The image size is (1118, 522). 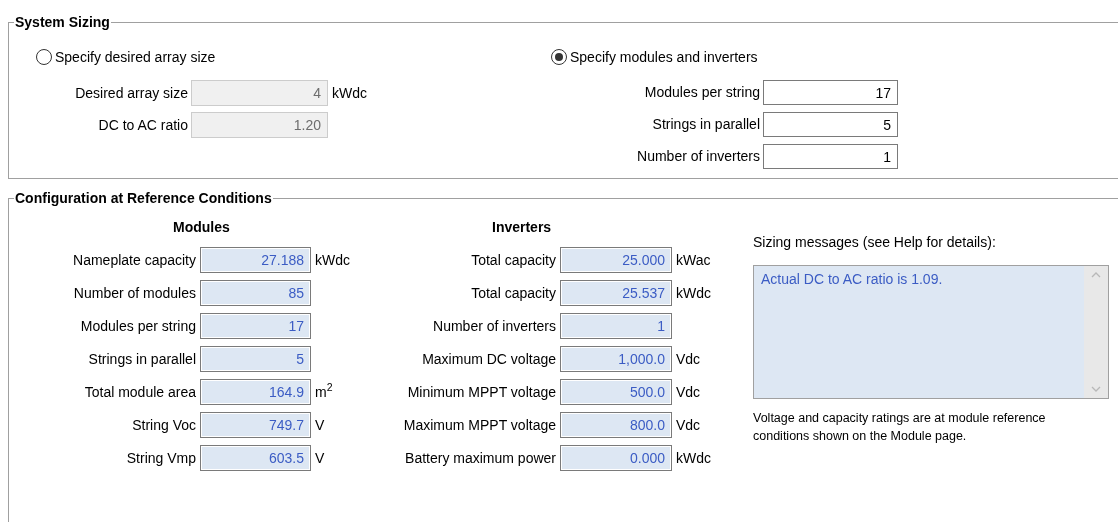 I want to click on field-label: Battery maximum power, so click(x=480, y=458).